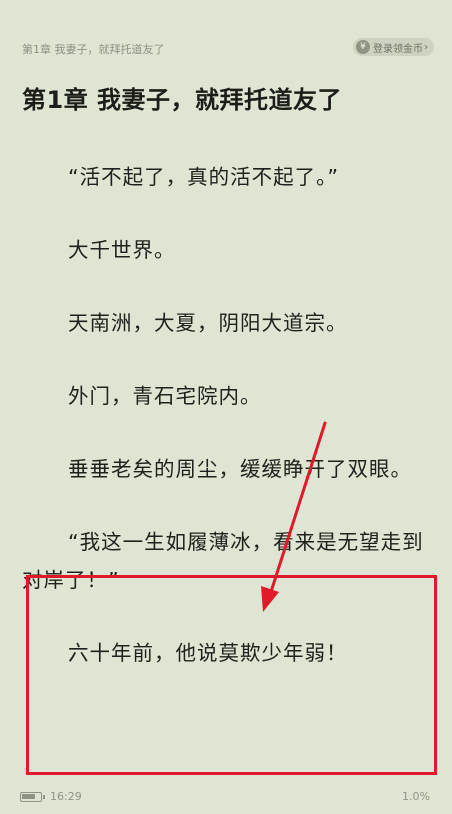  I want to click on coin-button-label: 登录领金币, so click(398, 49).